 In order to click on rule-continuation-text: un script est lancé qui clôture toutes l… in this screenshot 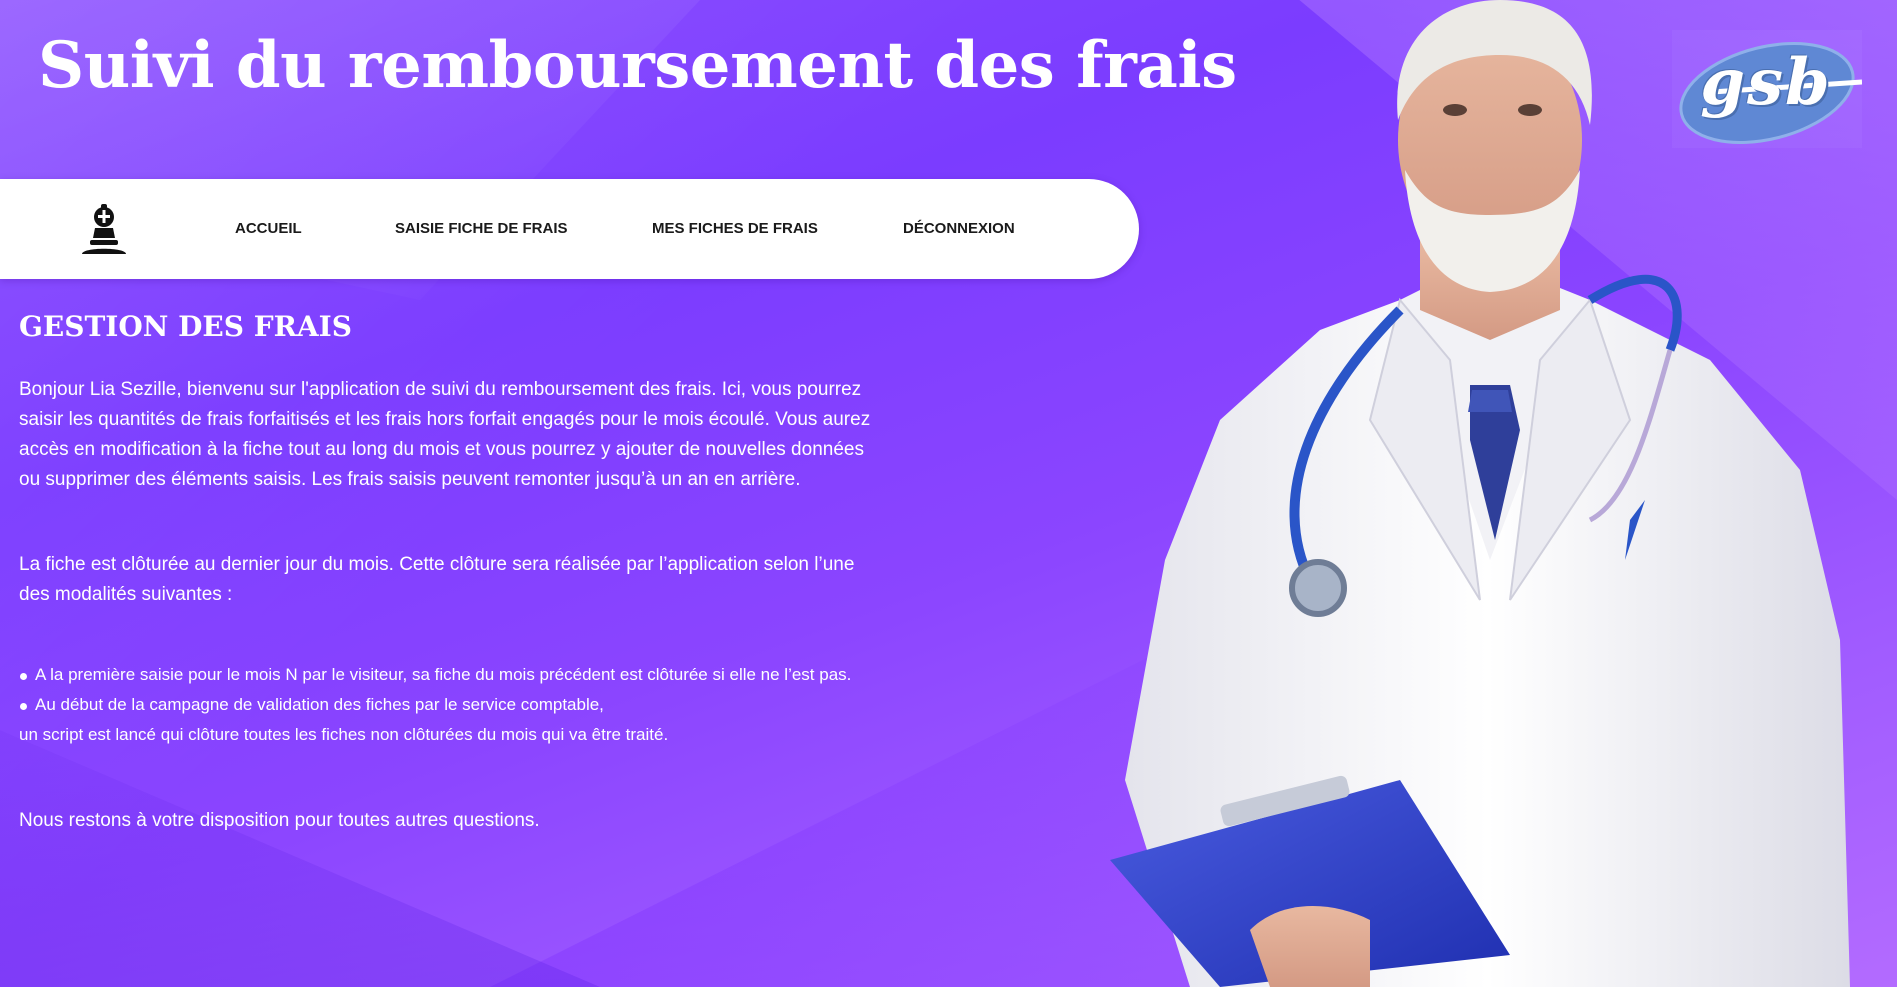, I will do `click(344, 734)`.